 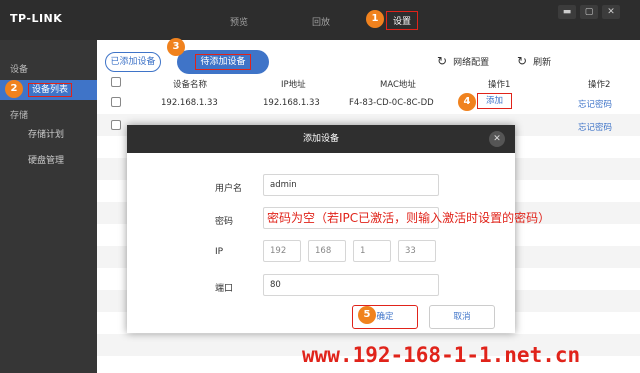 I want to click on refresh-button: ↻ 刷新, so click(x=534, y=61).